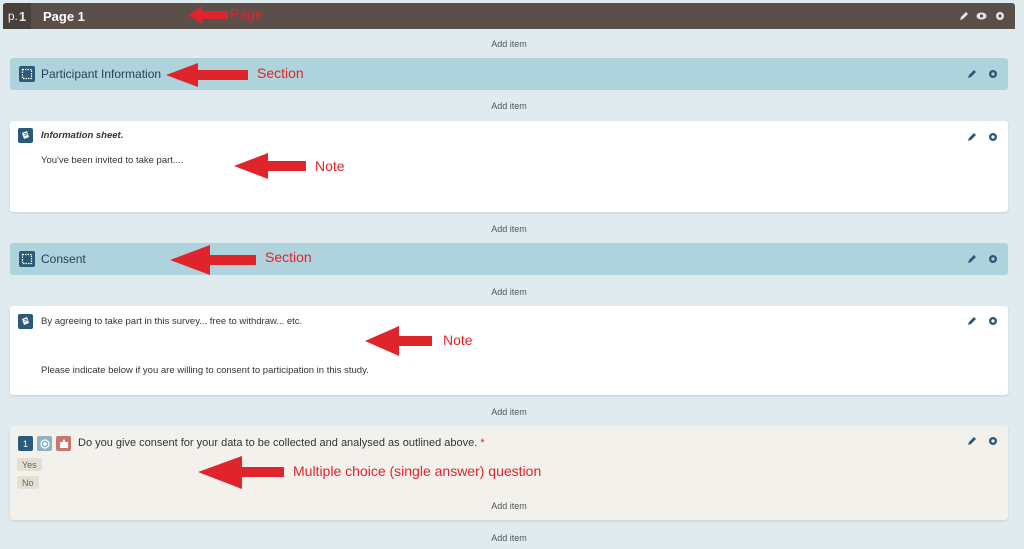 Image resolution: width=1024 pixels, height=549 pixels. What do you see at coordinates (246, 14) in the screenshot?
I see `annotation-label: Page` at bounding box center [246, 14].